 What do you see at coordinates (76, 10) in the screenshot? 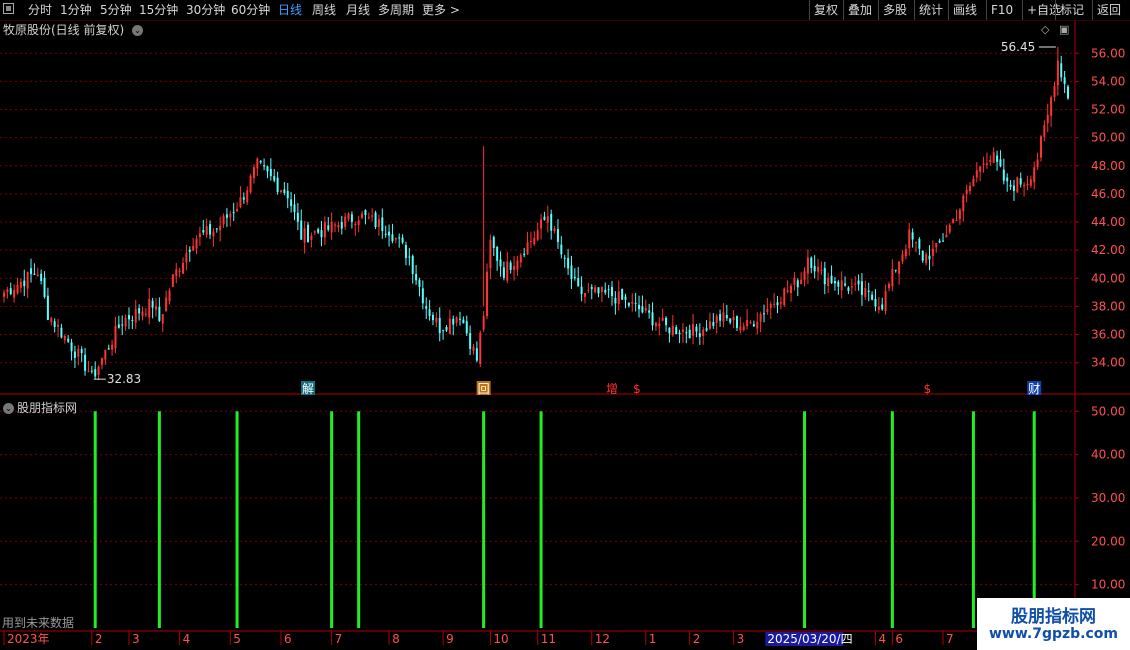
I see `period-tab-1: 1分钟` at bounding box center [76, 10].